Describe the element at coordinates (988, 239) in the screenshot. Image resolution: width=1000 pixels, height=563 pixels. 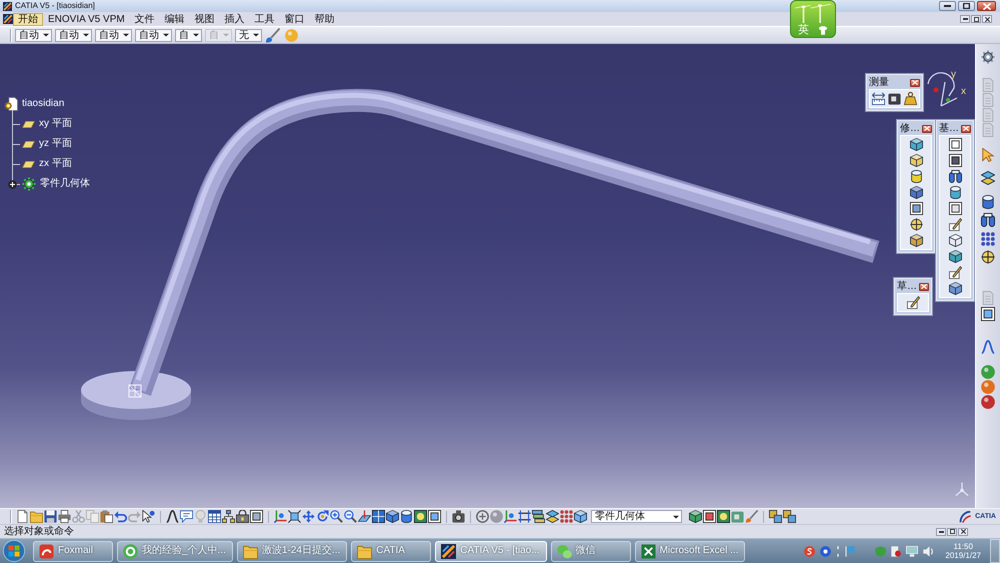
I see `dot-grid-icon` at that location.